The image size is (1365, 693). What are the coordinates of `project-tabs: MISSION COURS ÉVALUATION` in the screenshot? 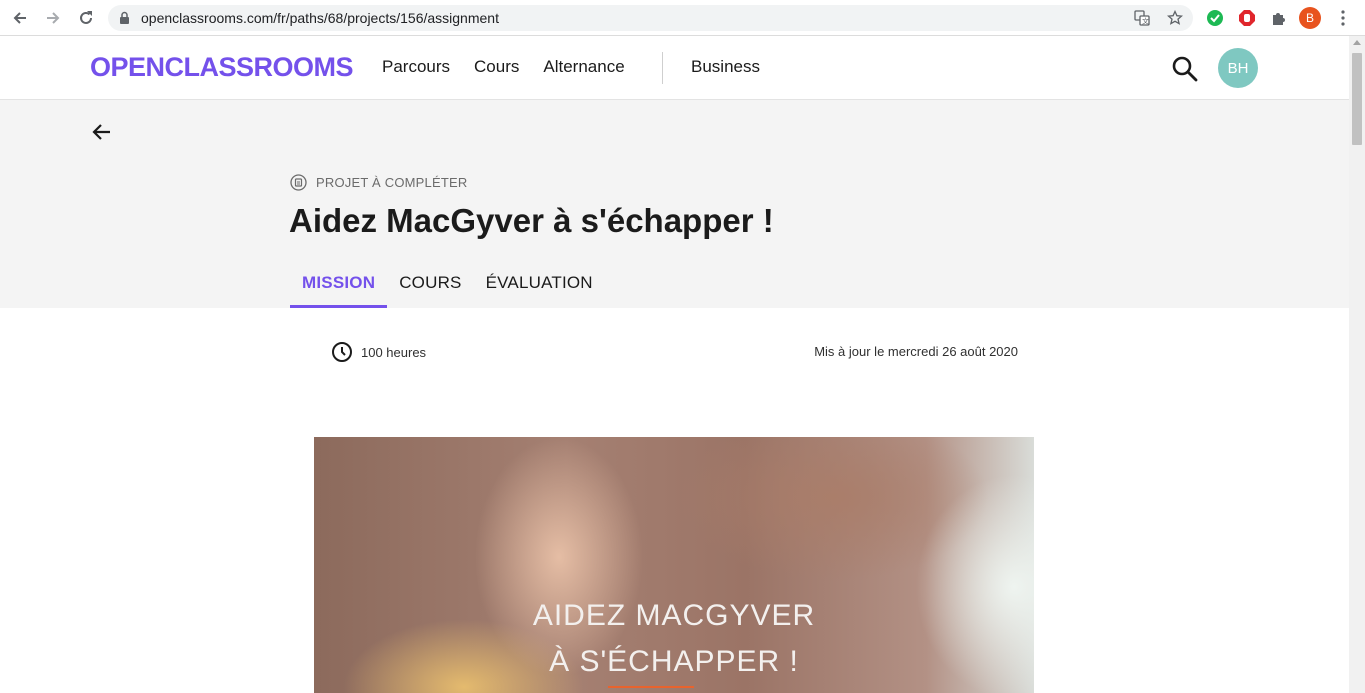 It's located at (447, 289).